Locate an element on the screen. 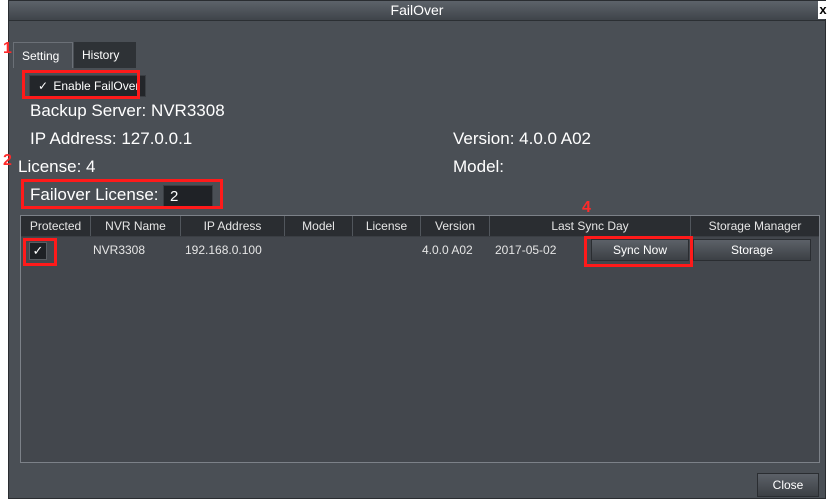 This screenshot has height=502, width=830. highlight-box-failover-license is located at coordinates (122, 194).